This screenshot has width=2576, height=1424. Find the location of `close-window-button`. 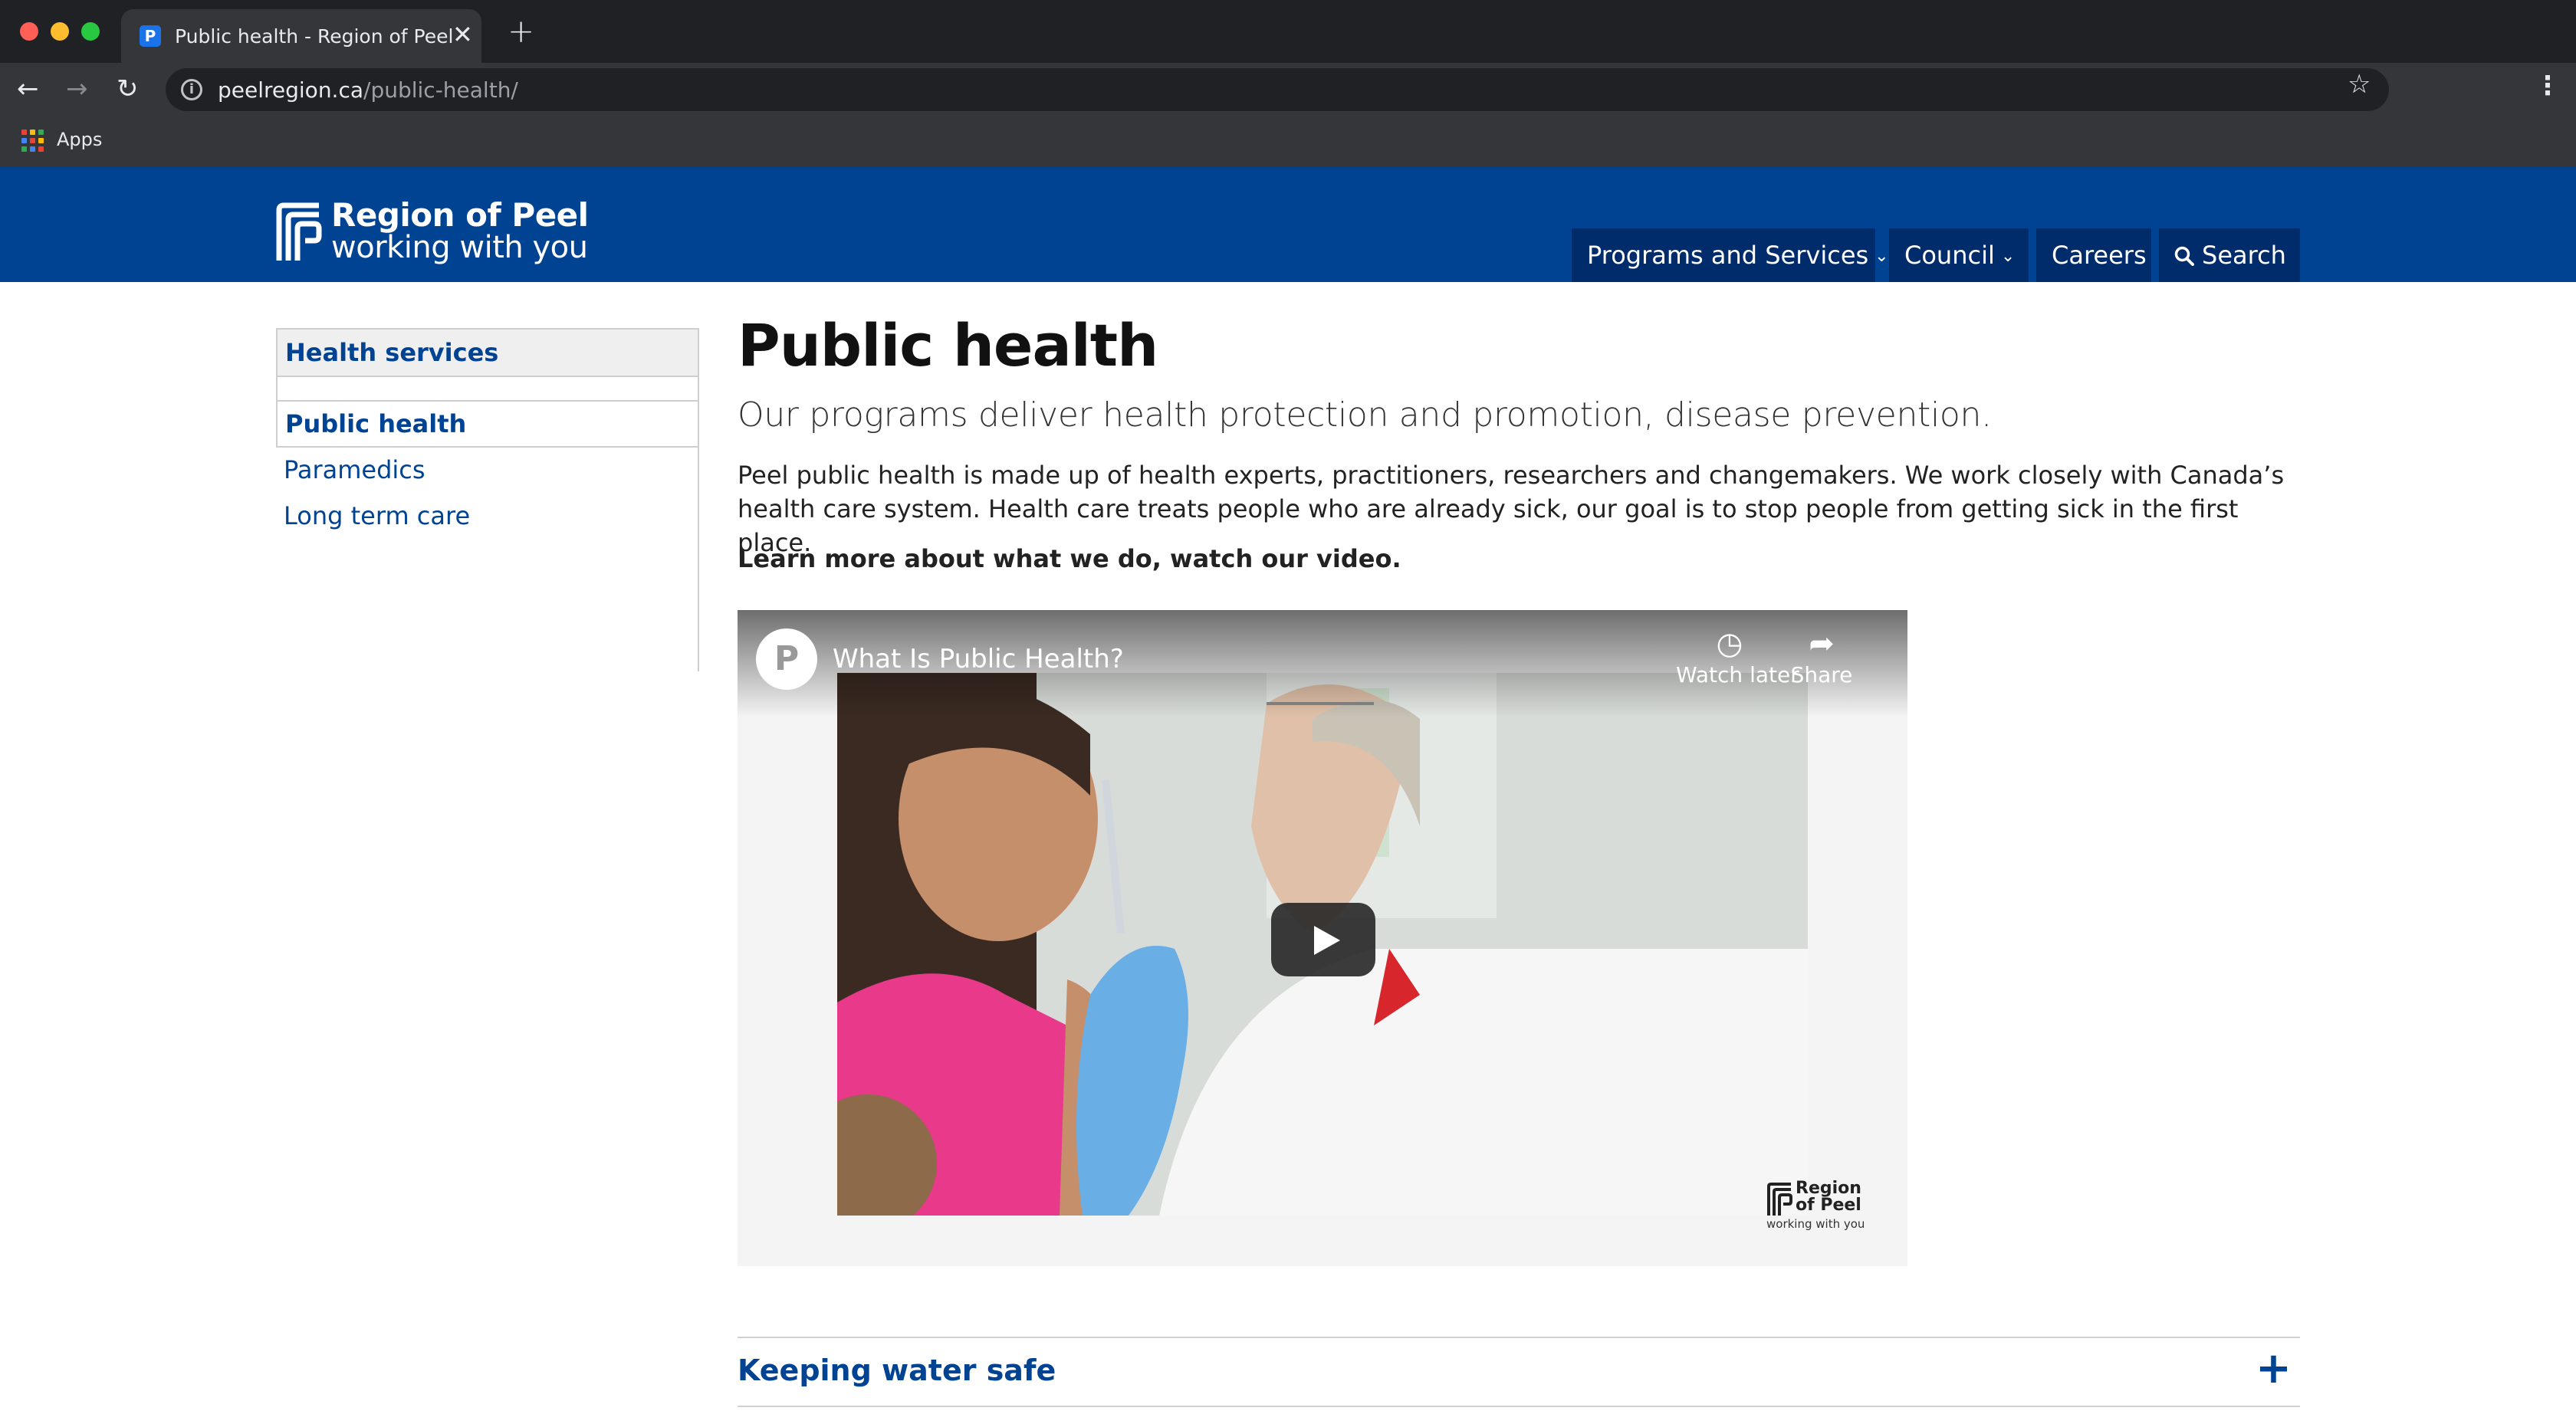

close-window-button is located at coordinates (29, 31).